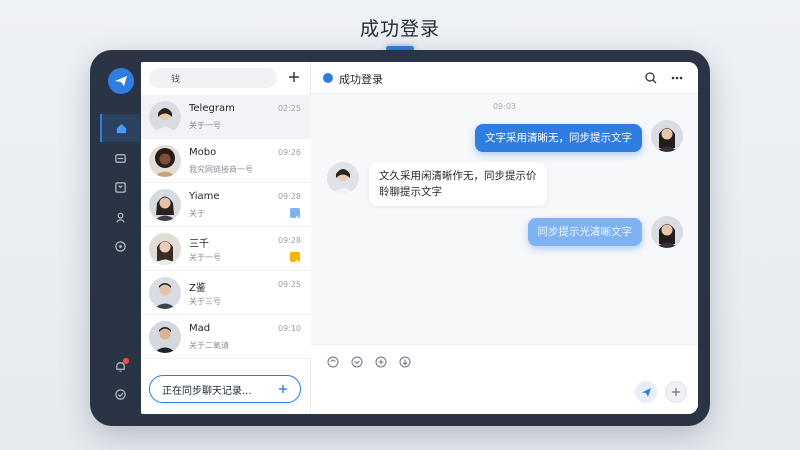 The image size is (800, 450). What do you see at coordinates (295, 214) in the screenshot?
I see `read-checkbox-icon` at bounding box center [295, 214].